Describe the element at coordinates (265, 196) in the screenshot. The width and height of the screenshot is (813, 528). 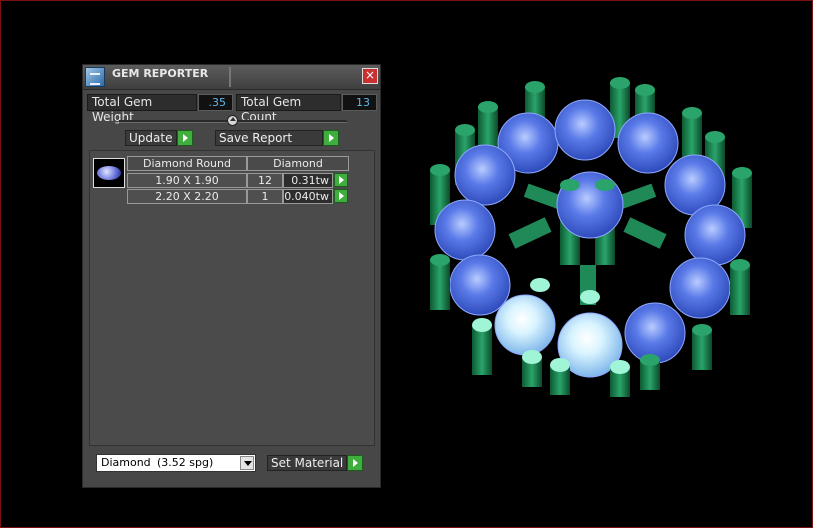
I see `row2-count: 1` at that location.